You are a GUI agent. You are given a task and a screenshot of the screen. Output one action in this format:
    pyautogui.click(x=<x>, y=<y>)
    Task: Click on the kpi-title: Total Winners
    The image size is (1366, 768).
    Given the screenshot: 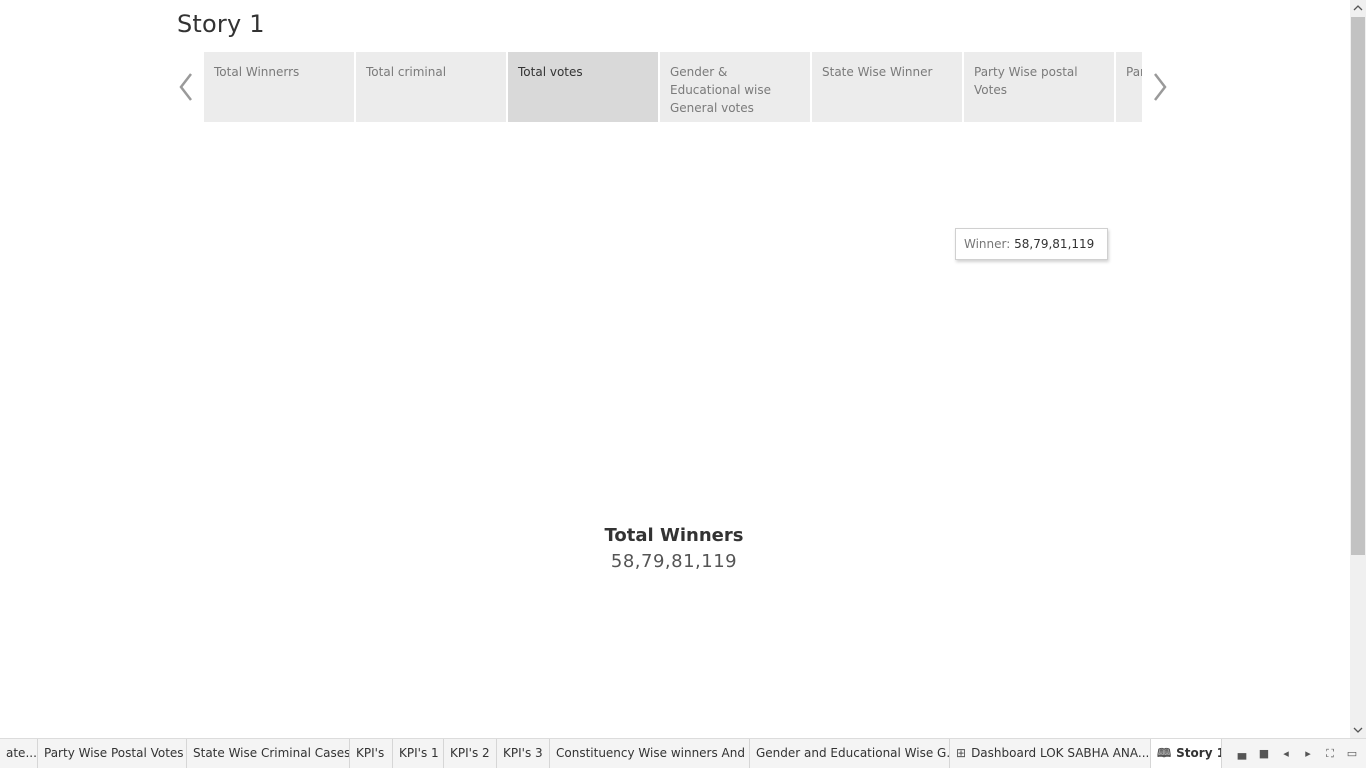 What is the action you would take?
    pyautogui.click(x=674, y=535)
    